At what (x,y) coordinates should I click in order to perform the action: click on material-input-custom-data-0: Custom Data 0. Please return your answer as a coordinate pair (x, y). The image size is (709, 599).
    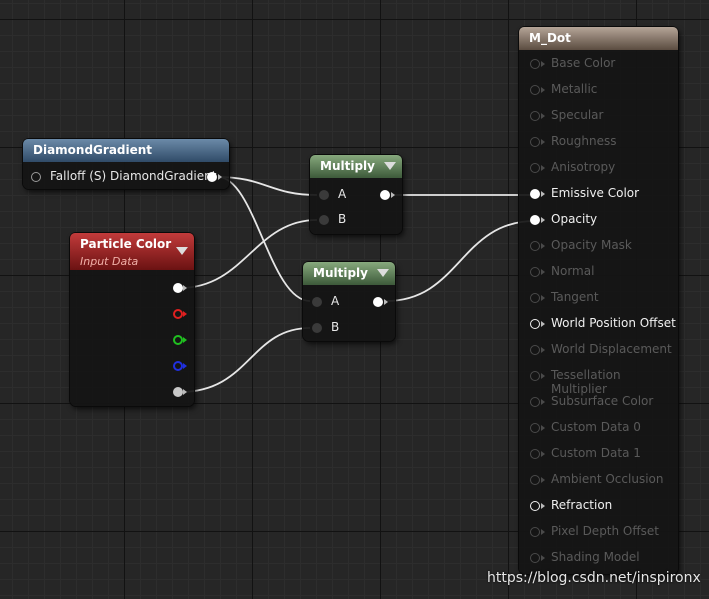
    Looking at the image, I should click on (599, 428).